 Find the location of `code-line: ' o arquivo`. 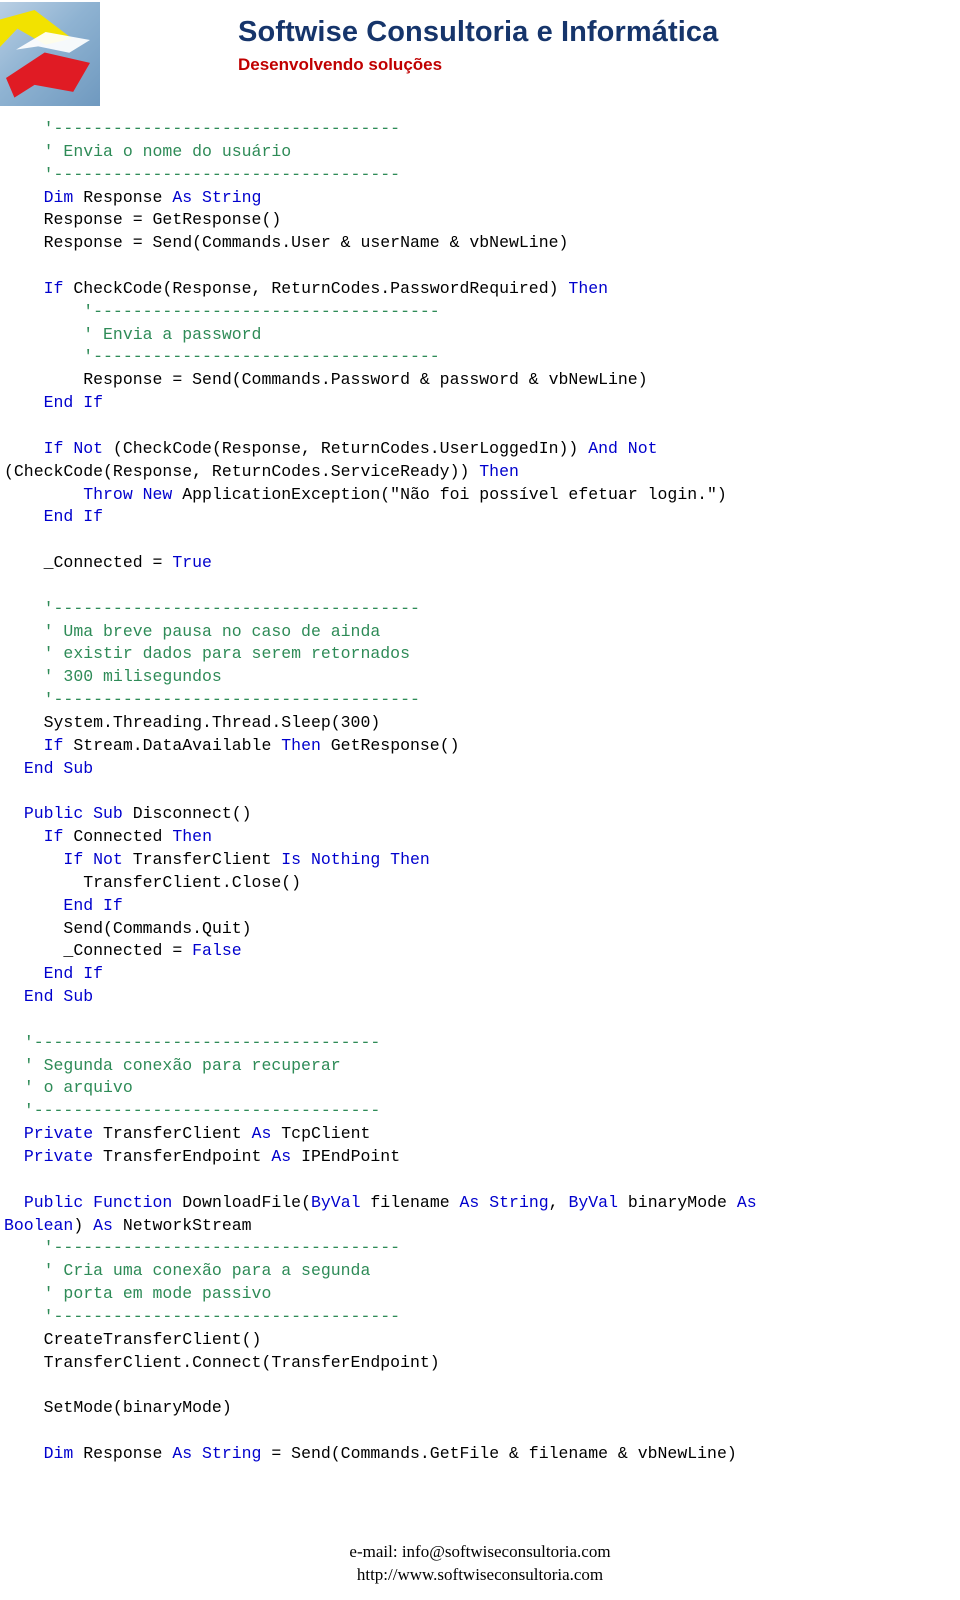

code-line: ' o arquivo is located at coordinates (482, 1088).